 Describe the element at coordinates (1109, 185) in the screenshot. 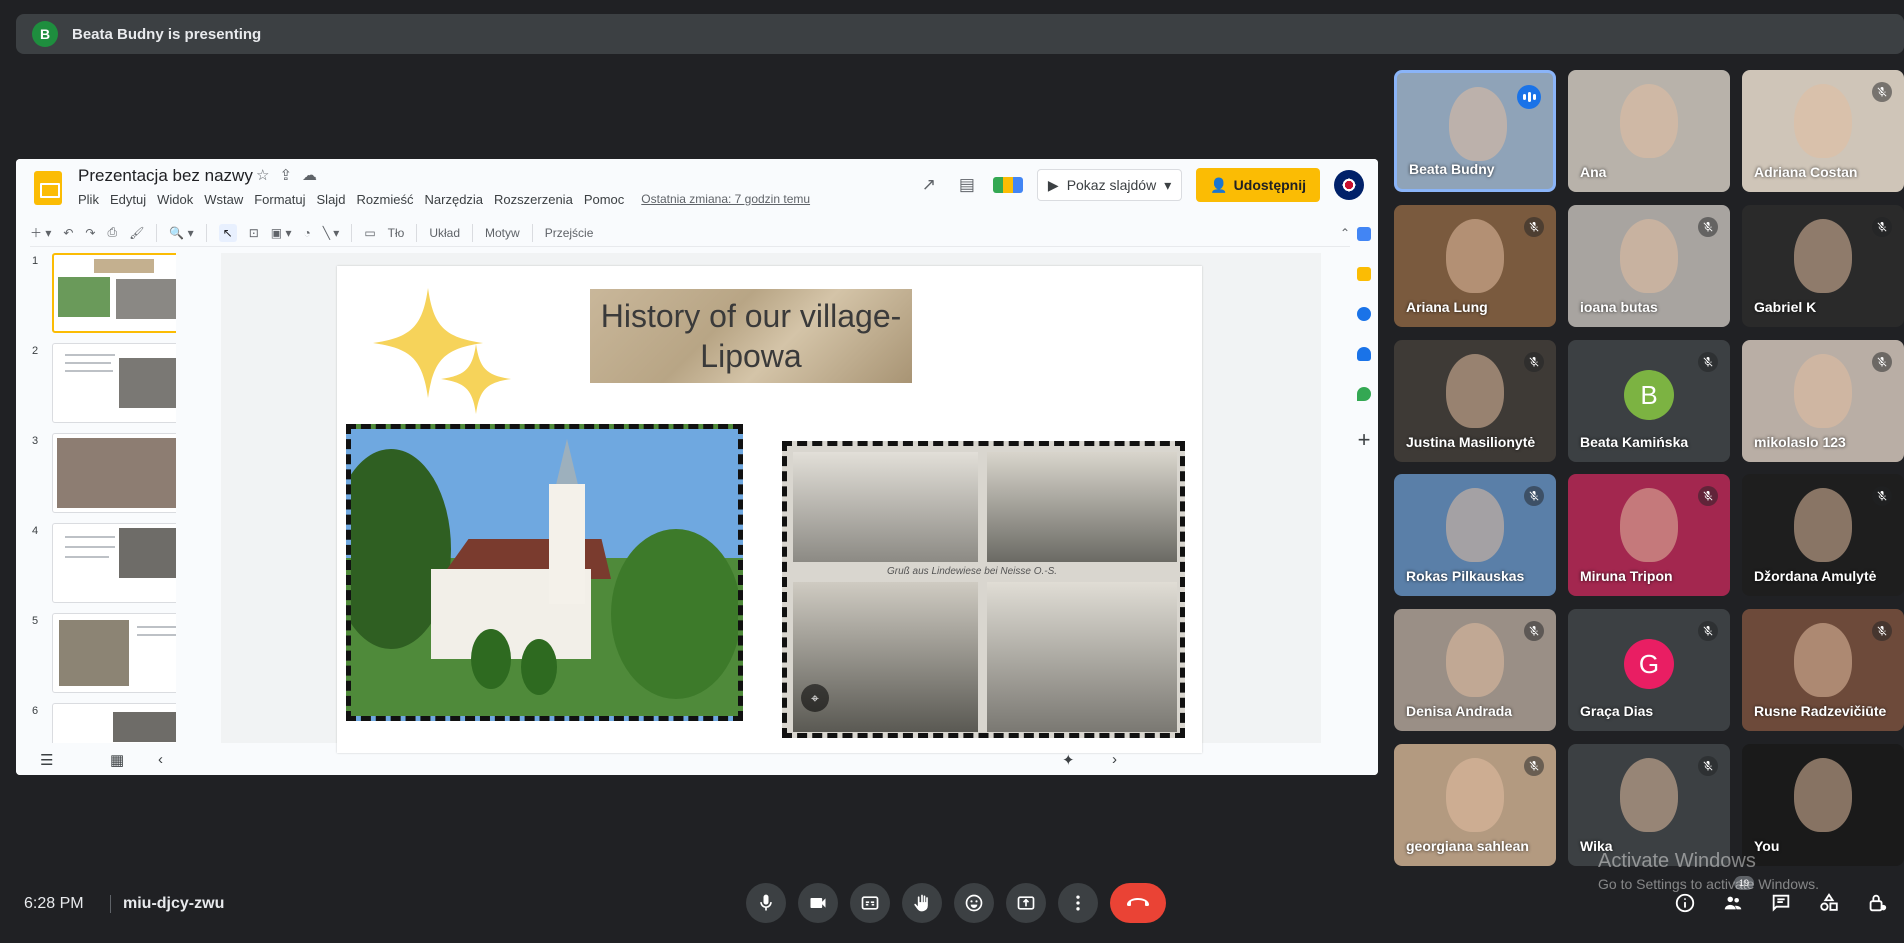

I see `slideshow-button: ▶ Pokaz slajdów ▾` at that location.